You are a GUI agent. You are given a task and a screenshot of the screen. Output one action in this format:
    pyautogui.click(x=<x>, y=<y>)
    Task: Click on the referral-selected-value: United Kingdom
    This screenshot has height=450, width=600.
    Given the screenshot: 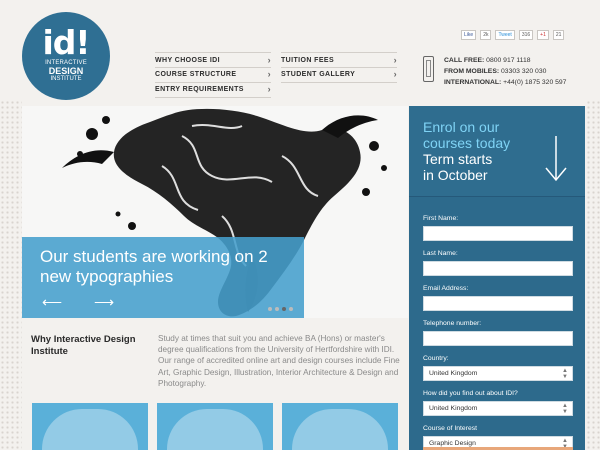 What is the action you would take?
    pyautogui.click(x=453, y=408)
    